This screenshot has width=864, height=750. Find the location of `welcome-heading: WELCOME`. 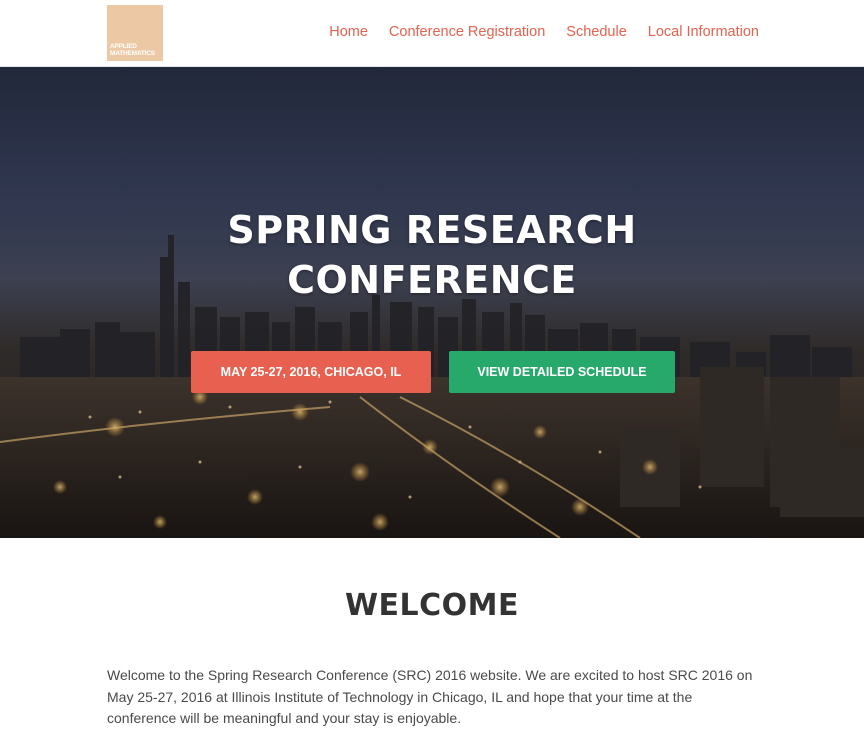

welcome-heading: WELCOME is located at coordinates (432, 605).